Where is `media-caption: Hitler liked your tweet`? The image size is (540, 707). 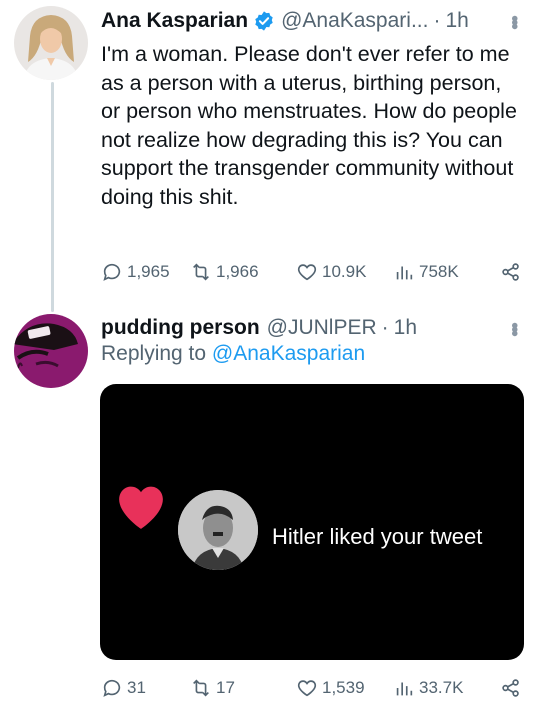
media-caption: Hitler liked your tweet is located at coordinates (377, 536).